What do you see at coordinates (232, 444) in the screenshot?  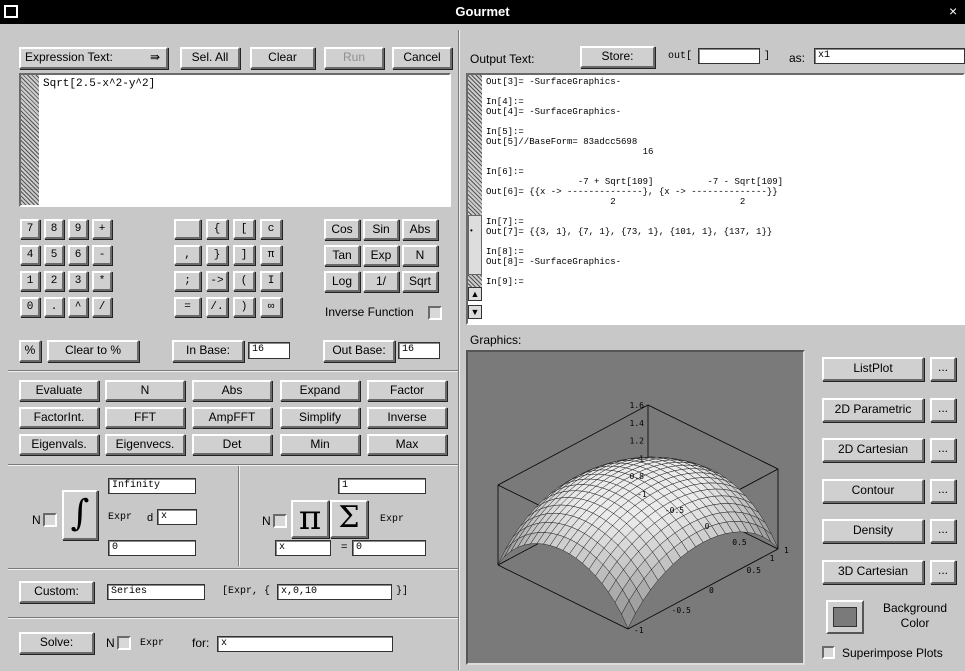 I see `op-det-button: Det` at bounding box center [232, 444].